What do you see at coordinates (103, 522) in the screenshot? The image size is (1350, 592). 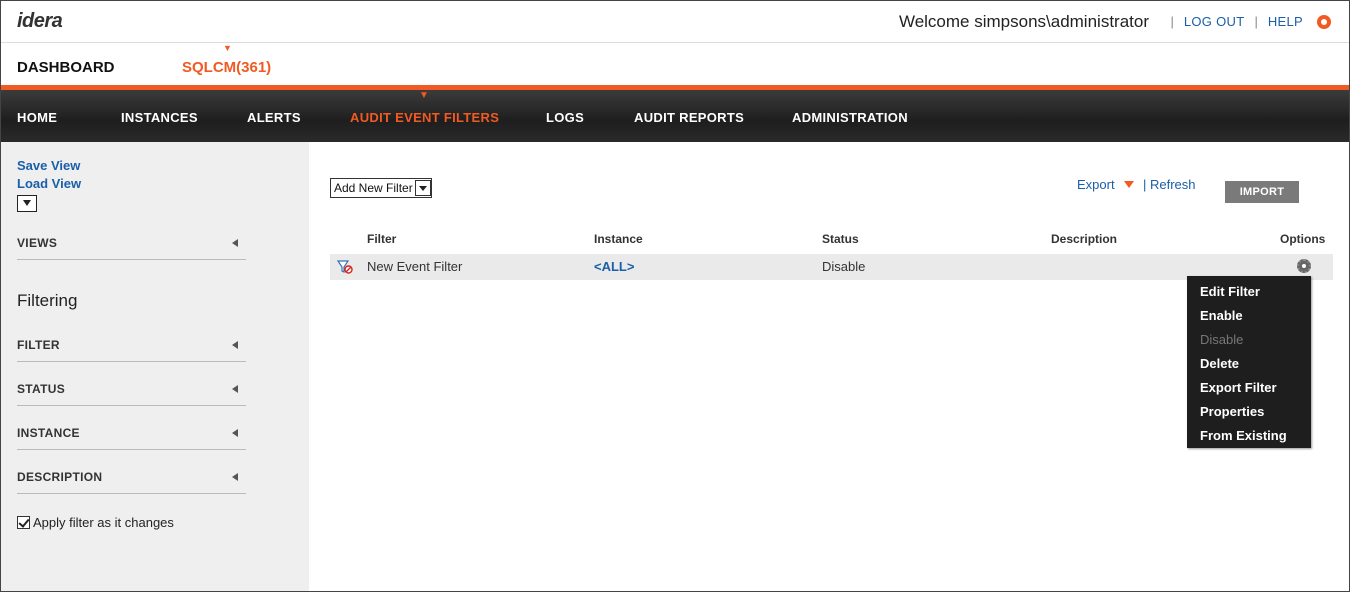 I see `apply-filter-label: Apply filter as it changes` at bounding box center [103, 522].